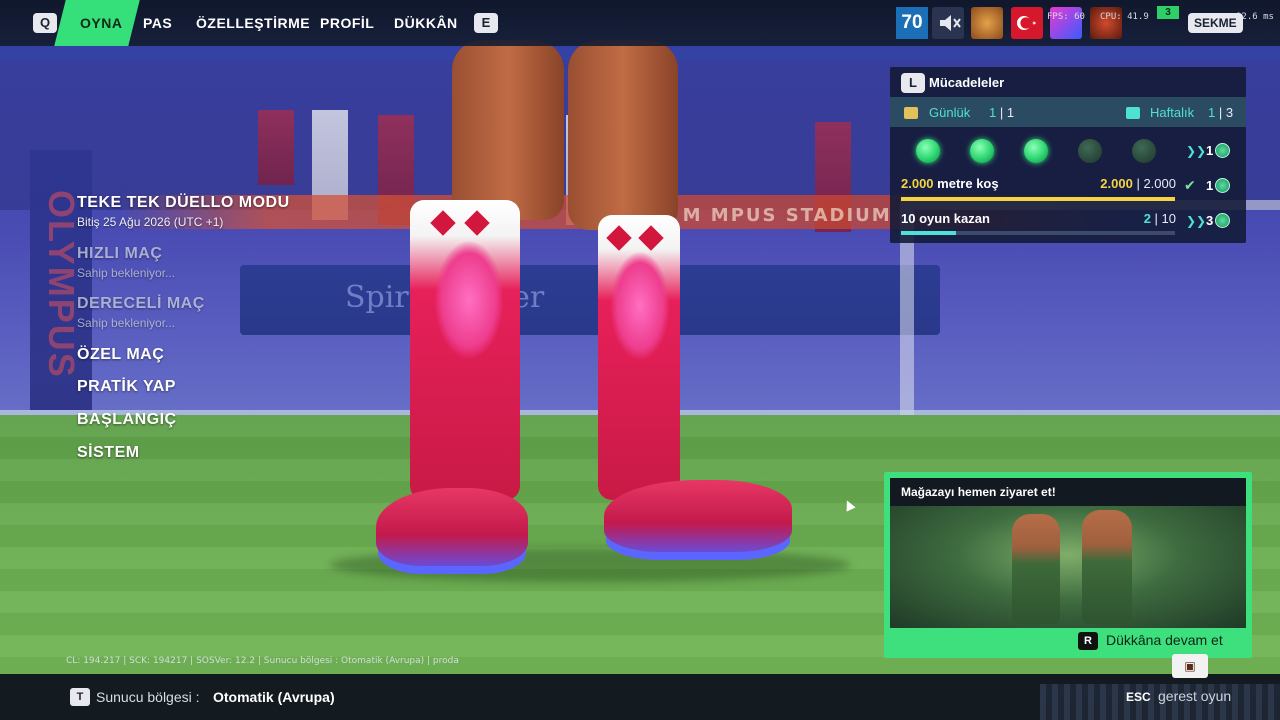 Image resolution: width=1280 pixels, height=720 pixels. What do you see at coordinates (1215, 23) in the screenshot?
I see `menu-key-button: SEKME` at bounding box center [1215, 23].